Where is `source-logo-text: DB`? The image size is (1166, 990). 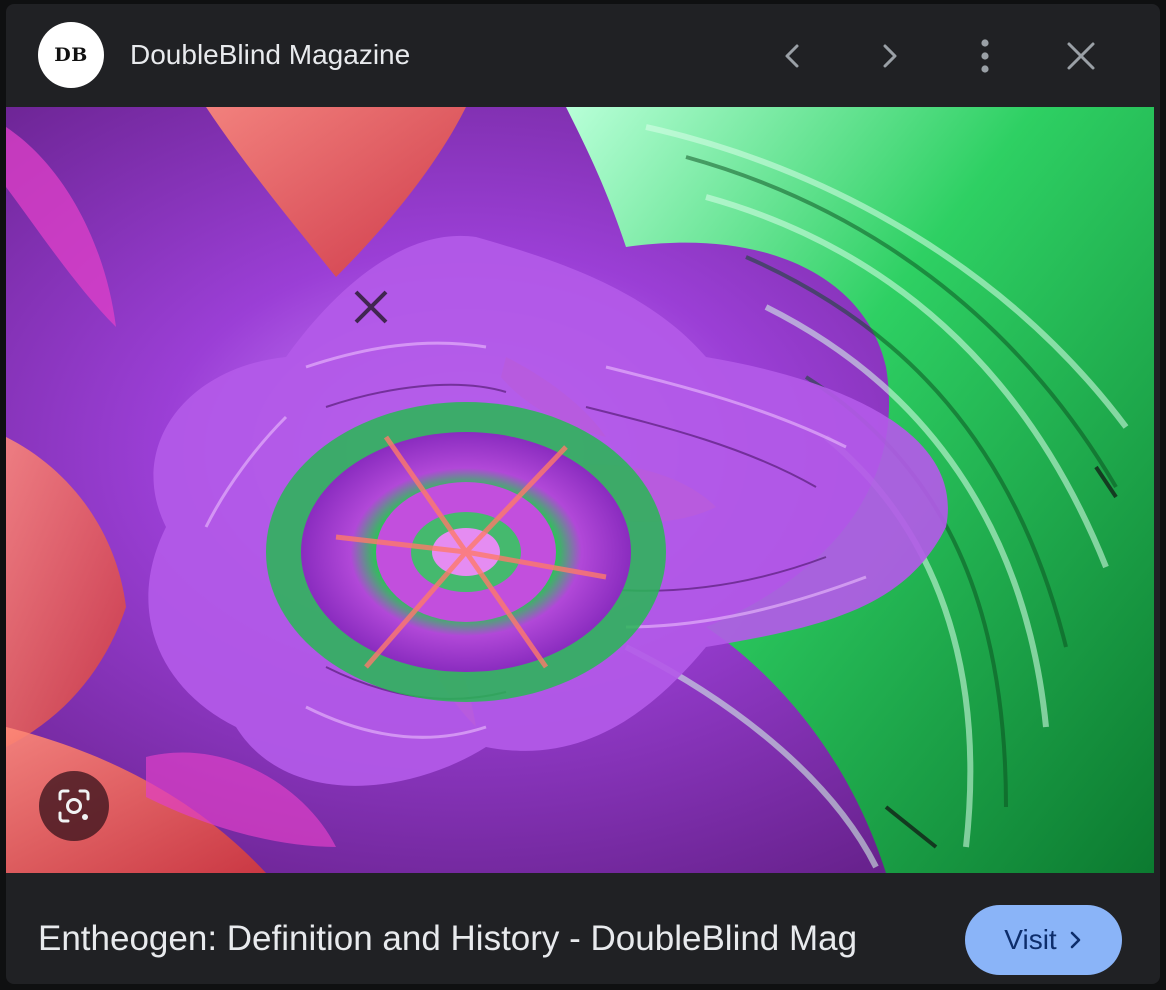
source-logo-text: DB is located at coordinates (71, 55).